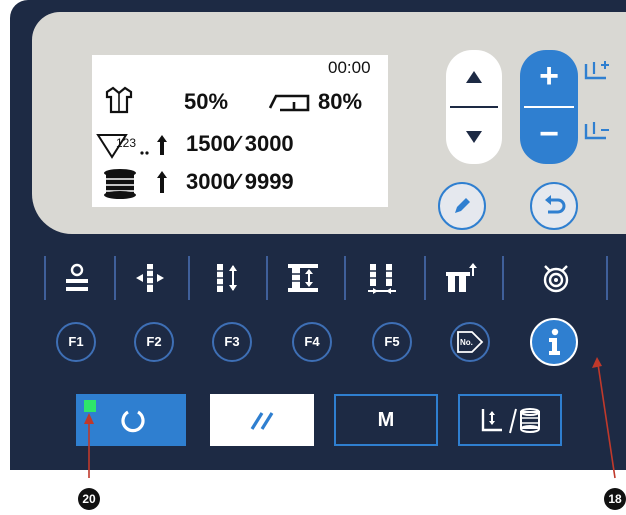 The image size is (626, 515). I want to click on callout-right: 18, so click(615, 499).